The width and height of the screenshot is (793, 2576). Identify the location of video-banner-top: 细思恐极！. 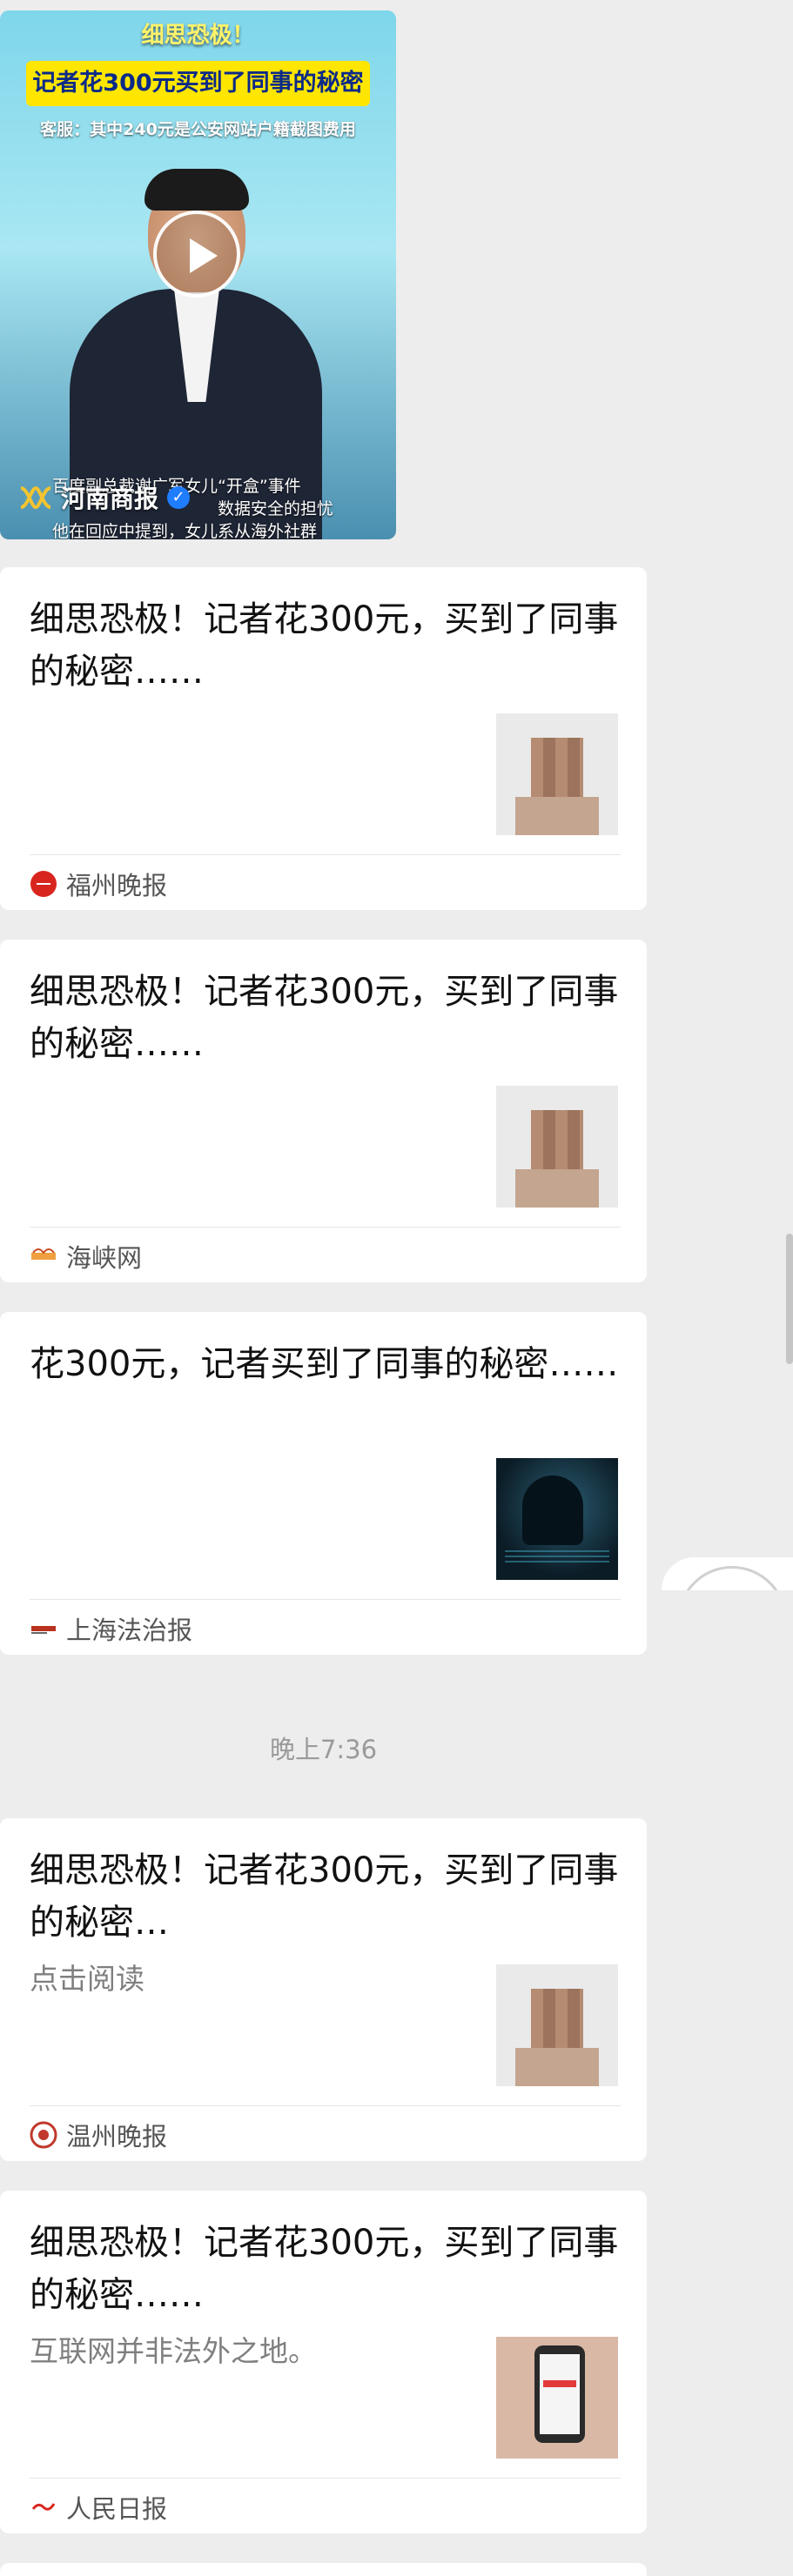
(198, 36).